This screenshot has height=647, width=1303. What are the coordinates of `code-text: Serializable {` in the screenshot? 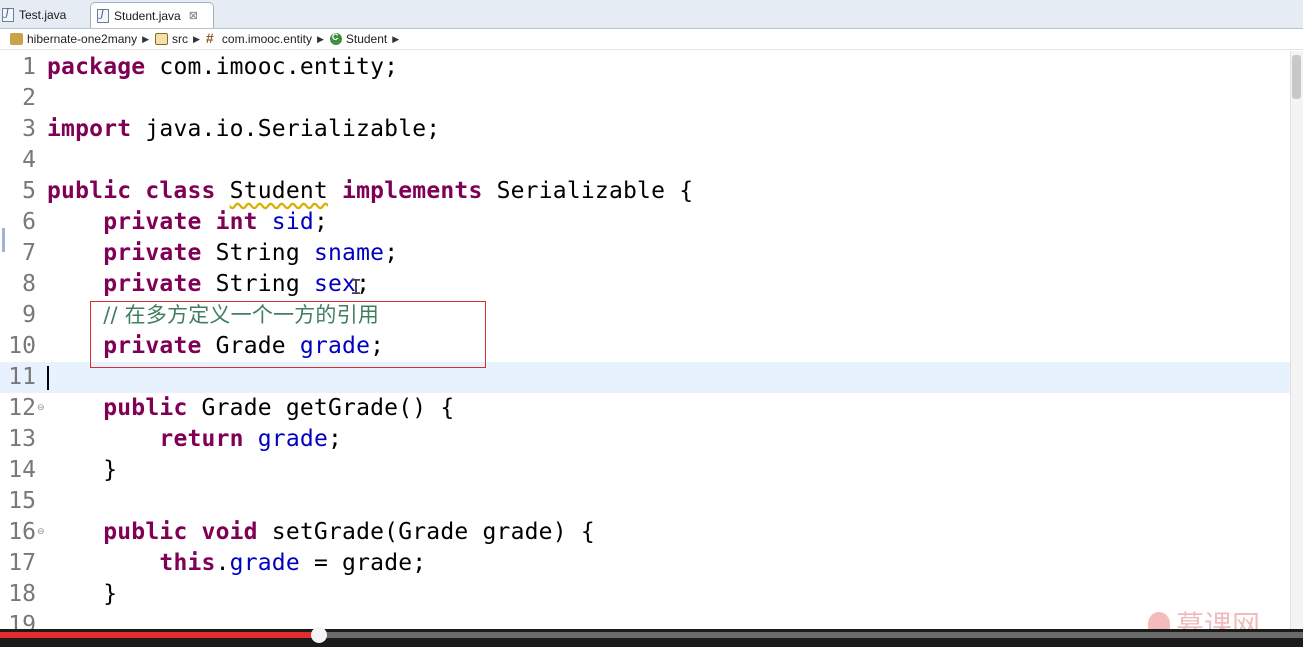 It's located at (588, 191).